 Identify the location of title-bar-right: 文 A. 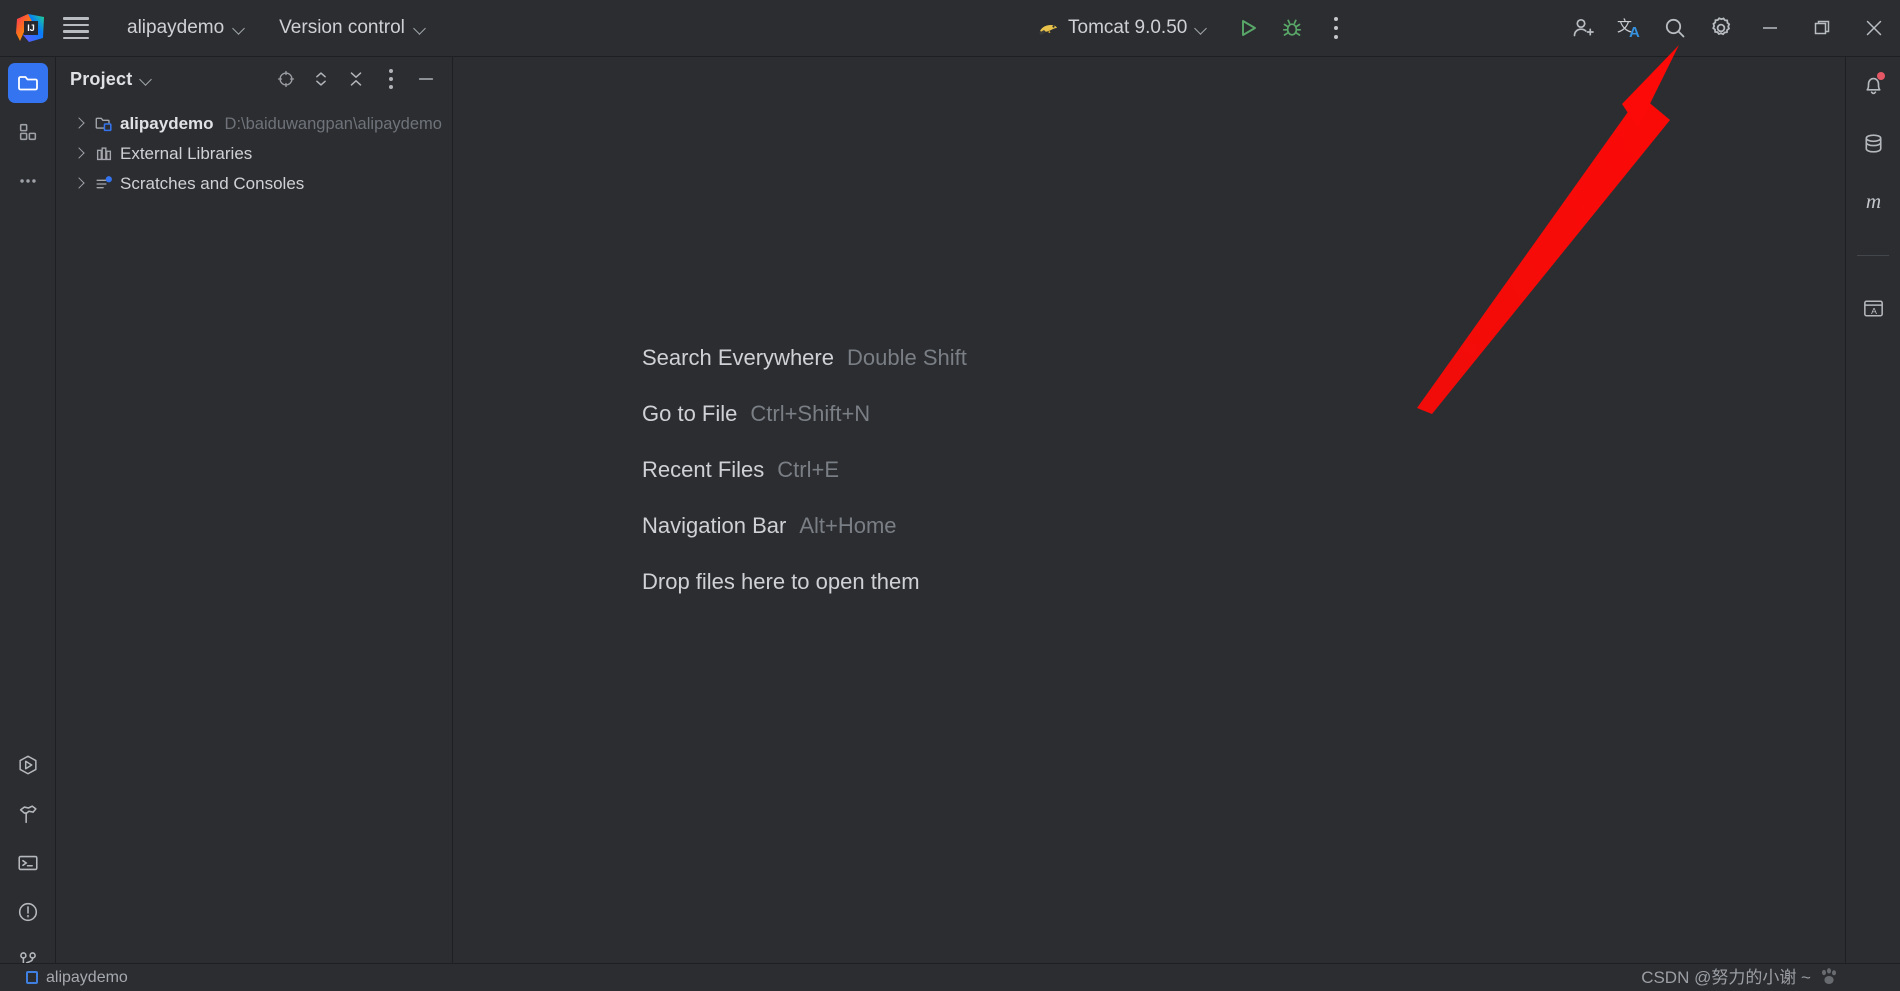
(1730, 28).